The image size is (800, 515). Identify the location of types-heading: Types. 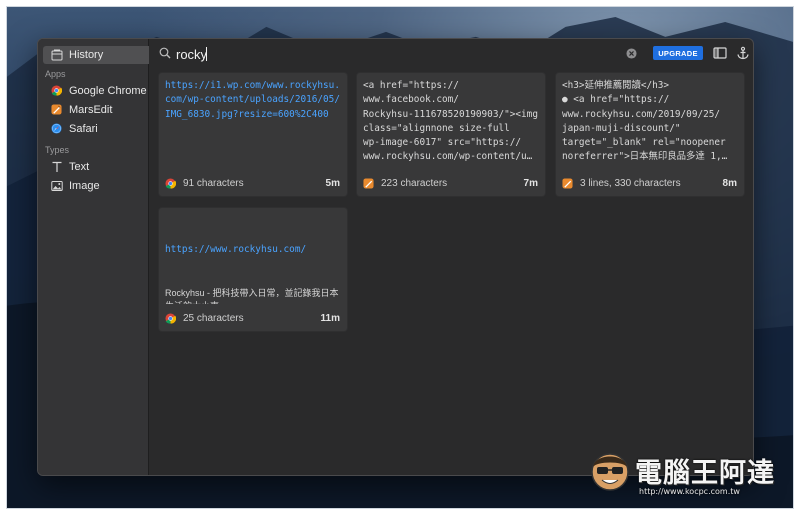
(57, 150).